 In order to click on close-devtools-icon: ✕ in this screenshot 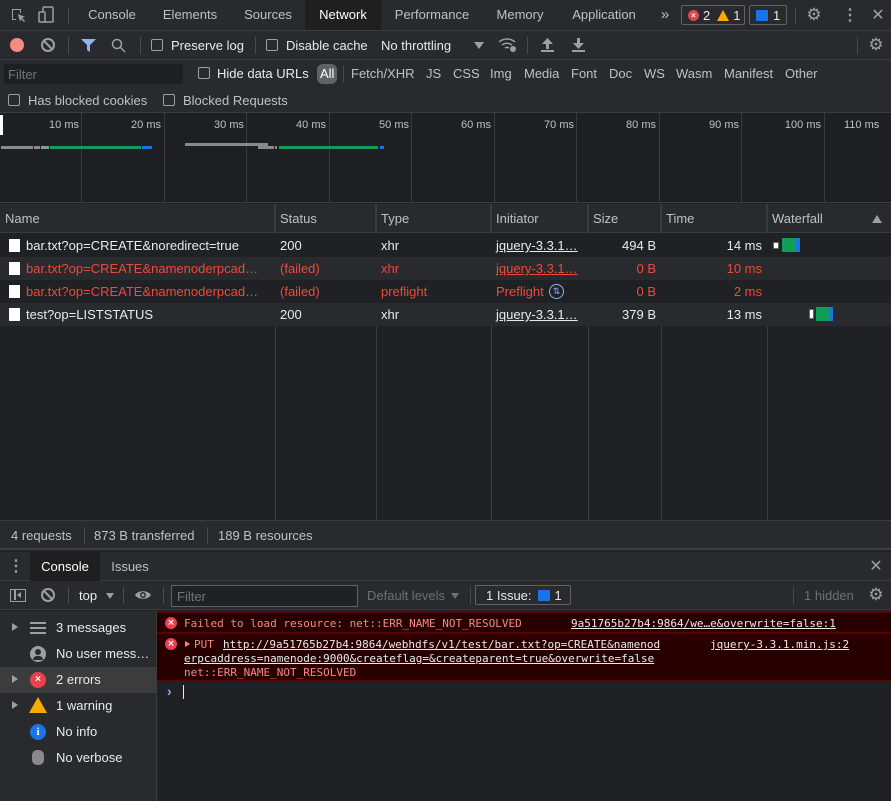, I will do `click(878, 15)`.